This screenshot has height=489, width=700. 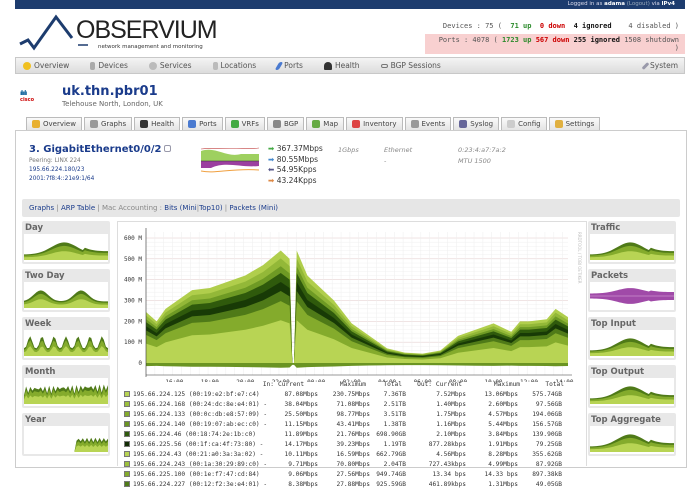 What do you see at coordinates (285, 123) in the screenshot?
I see `tab-bgp: BGP` at bounding box center [285, 123].